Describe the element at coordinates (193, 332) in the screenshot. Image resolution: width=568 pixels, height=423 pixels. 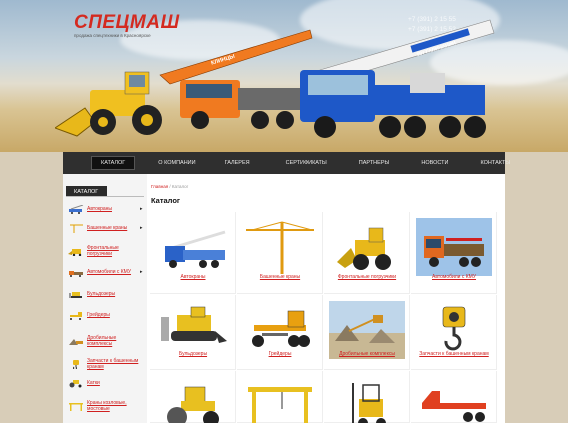
I see `catalog-card-bulldozers: Бульдозеры` at that location.